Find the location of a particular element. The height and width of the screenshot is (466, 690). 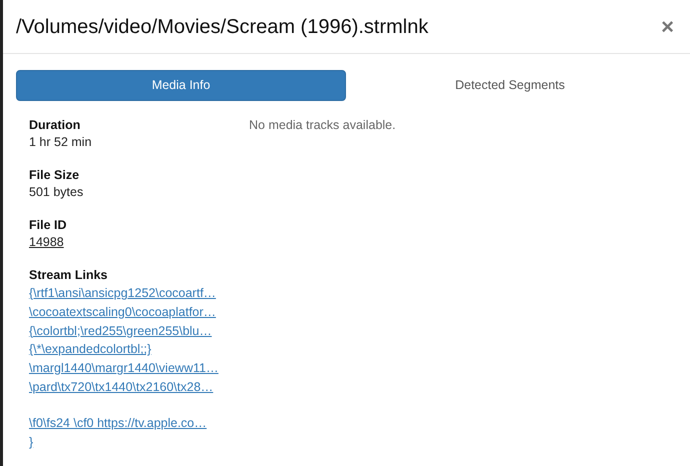

stream-link: {\*\expandedcolortbl;;} is located at coordinates (90, 349).